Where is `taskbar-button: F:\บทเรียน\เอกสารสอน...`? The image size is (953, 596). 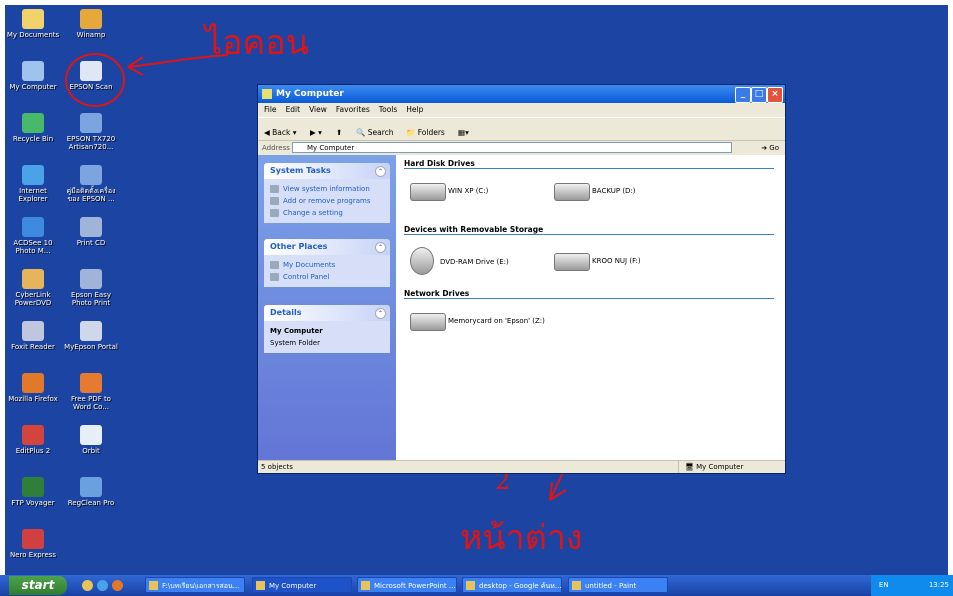 taskbar-button: F:\บทเรียน\เอกสารสอน... is located at coordinates (195, 585).